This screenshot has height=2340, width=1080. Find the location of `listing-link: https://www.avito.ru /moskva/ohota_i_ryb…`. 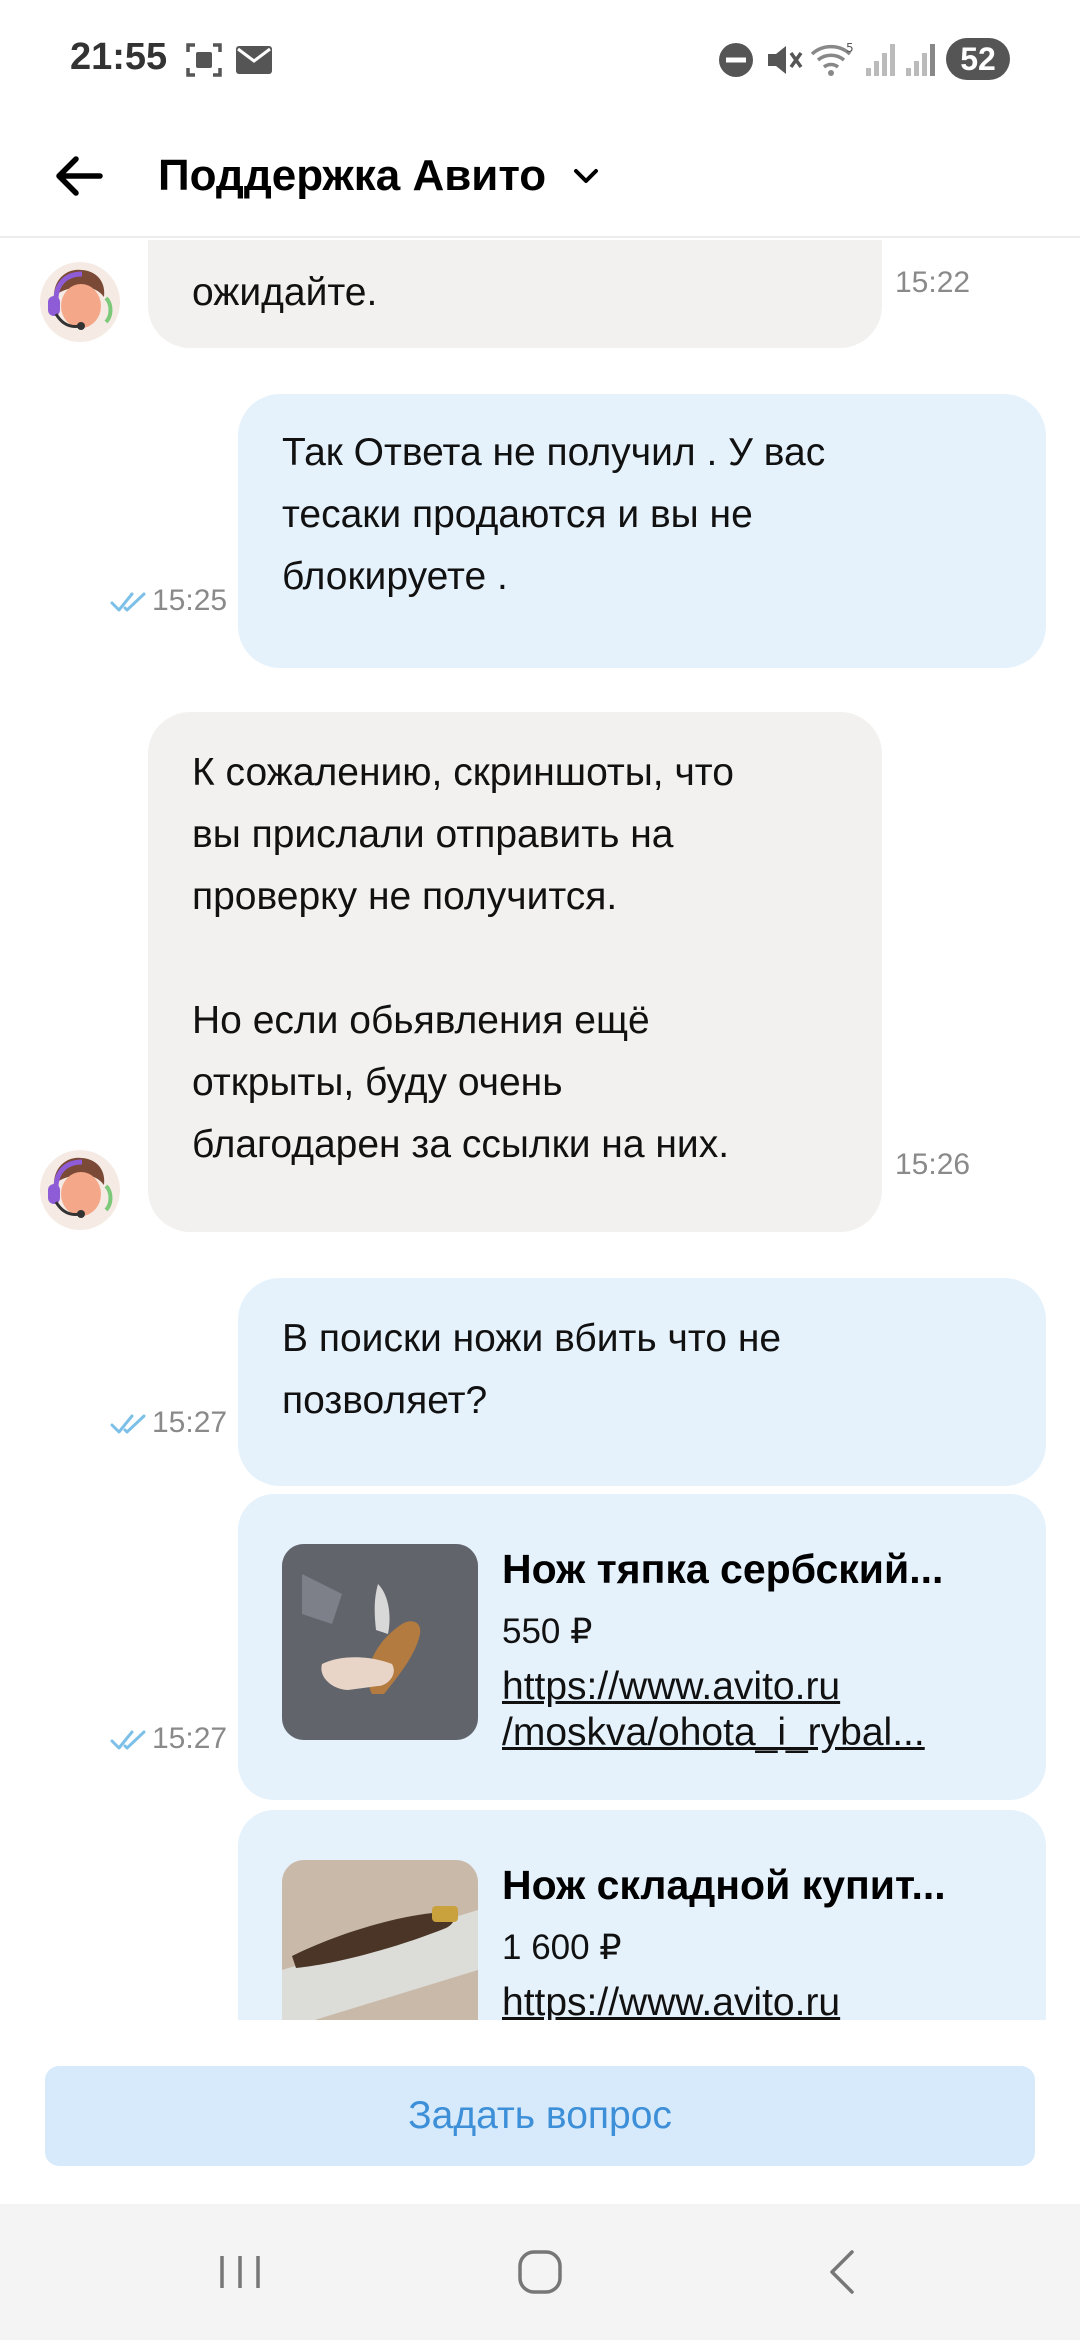

listing-link: https://www.avito.ru /moskva/ohota_i_ryb… is located at coordinates (752, 1710).